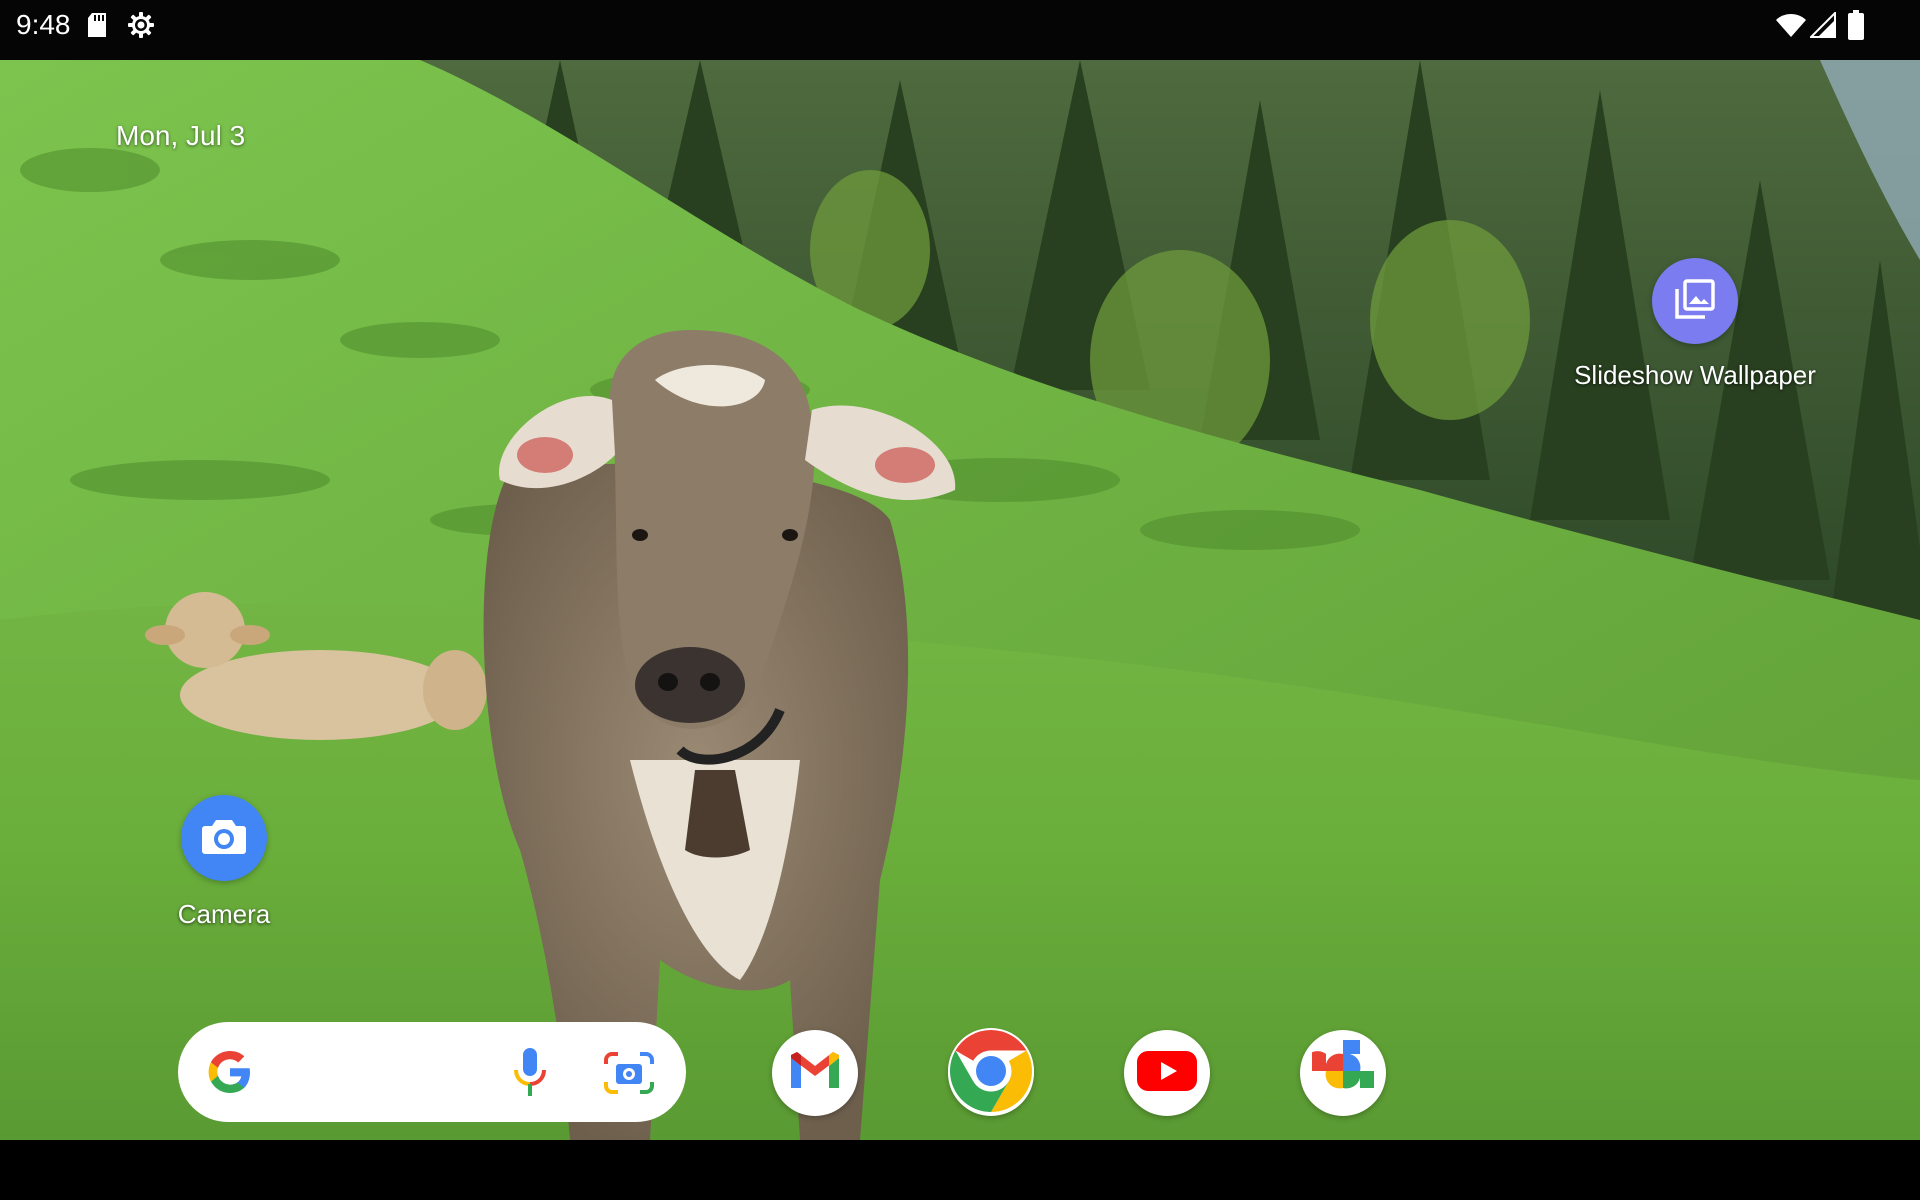 The image size is (1920, 1200). What do you see at coordinates (629, 1075) in the screenshot?
I see `google-lens-icon` at bounding box center [629, 1075].